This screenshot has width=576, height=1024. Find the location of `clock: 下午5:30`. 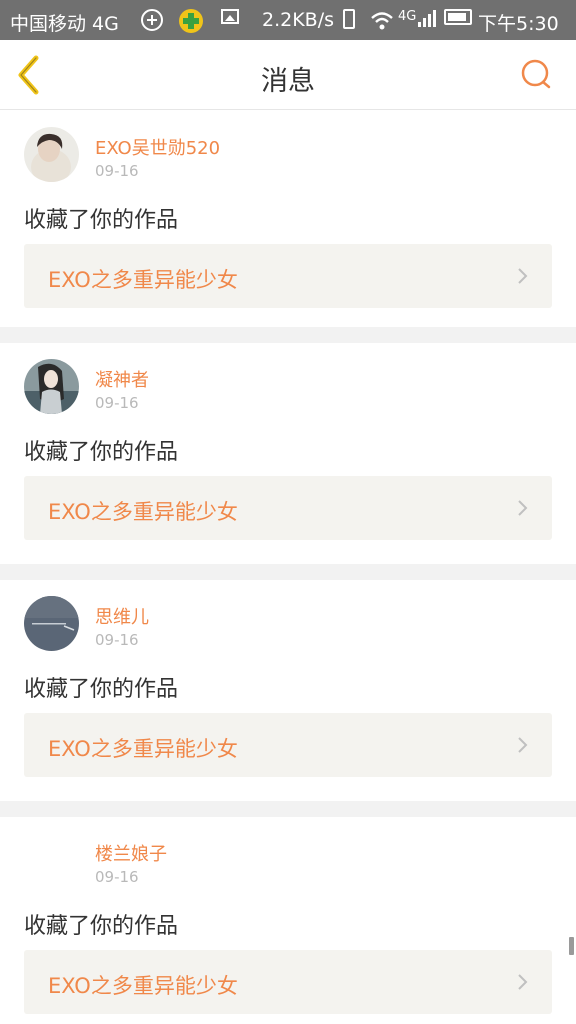

clock: 下午5:30 is located at coordinates (518, 24).